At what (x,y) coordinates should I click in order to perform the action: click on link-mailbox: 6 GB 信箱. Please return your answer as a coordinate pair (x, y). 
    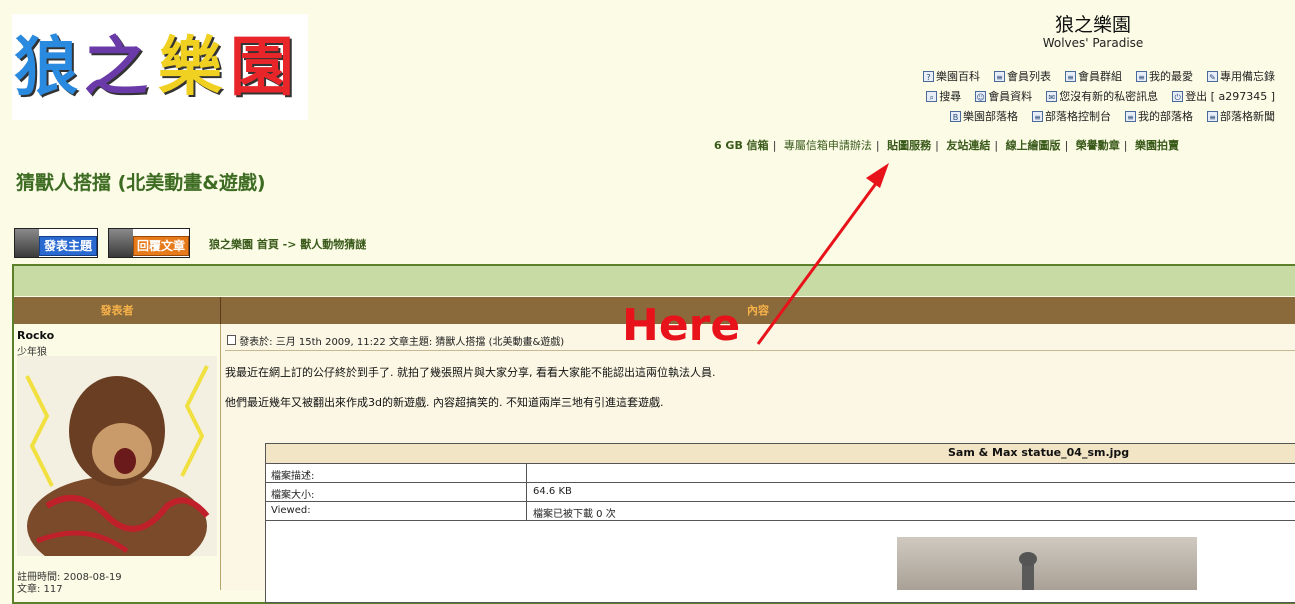
    Looking at the image, I should click on (741, 145).